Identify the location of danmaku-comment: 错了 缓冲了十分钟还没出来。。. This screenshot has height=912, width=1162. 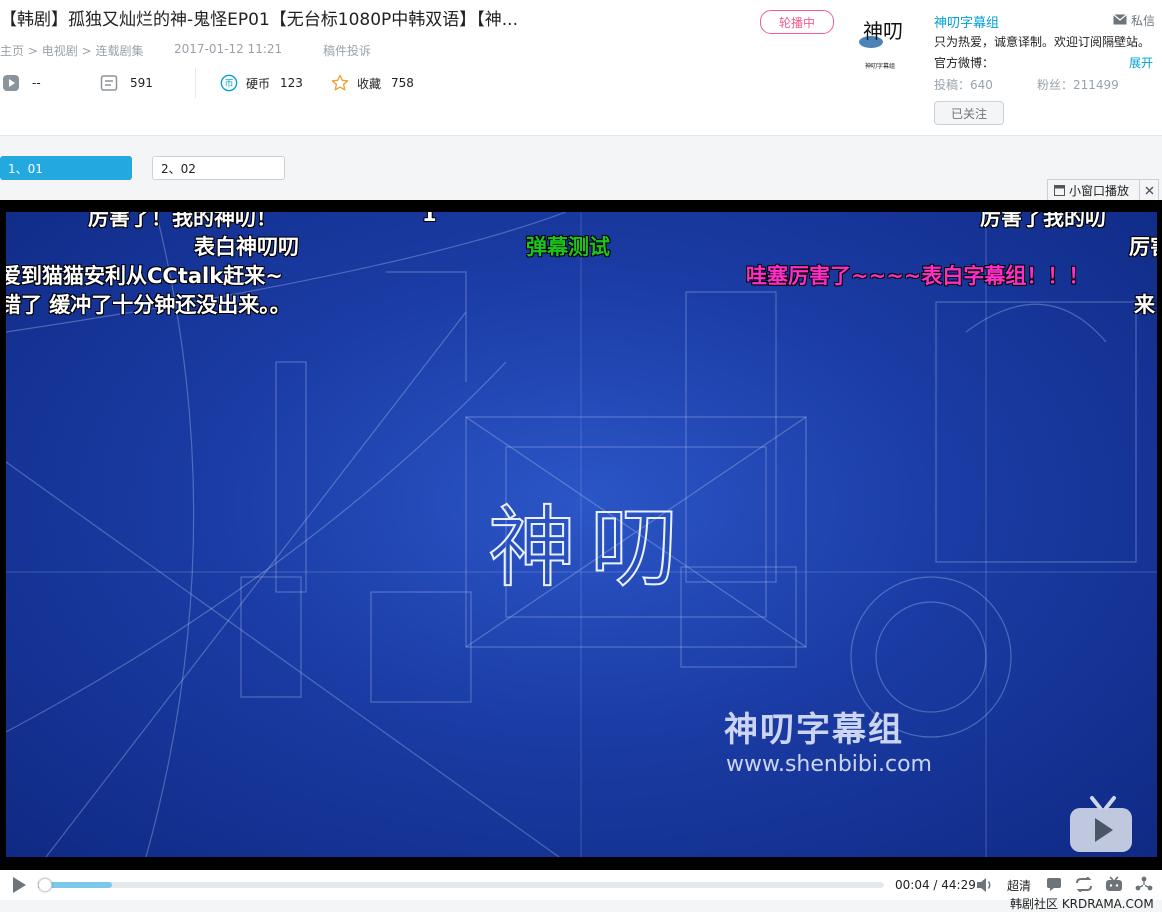
(148, 305).